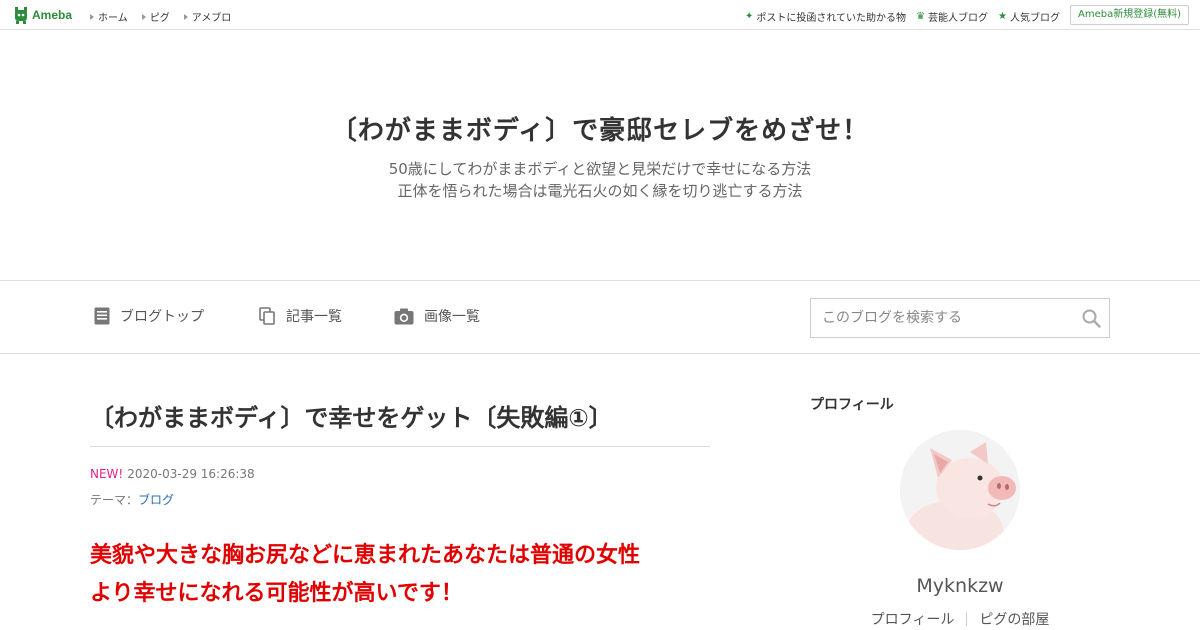  I want to click on crown-icon: ♛, so click(921, 16).